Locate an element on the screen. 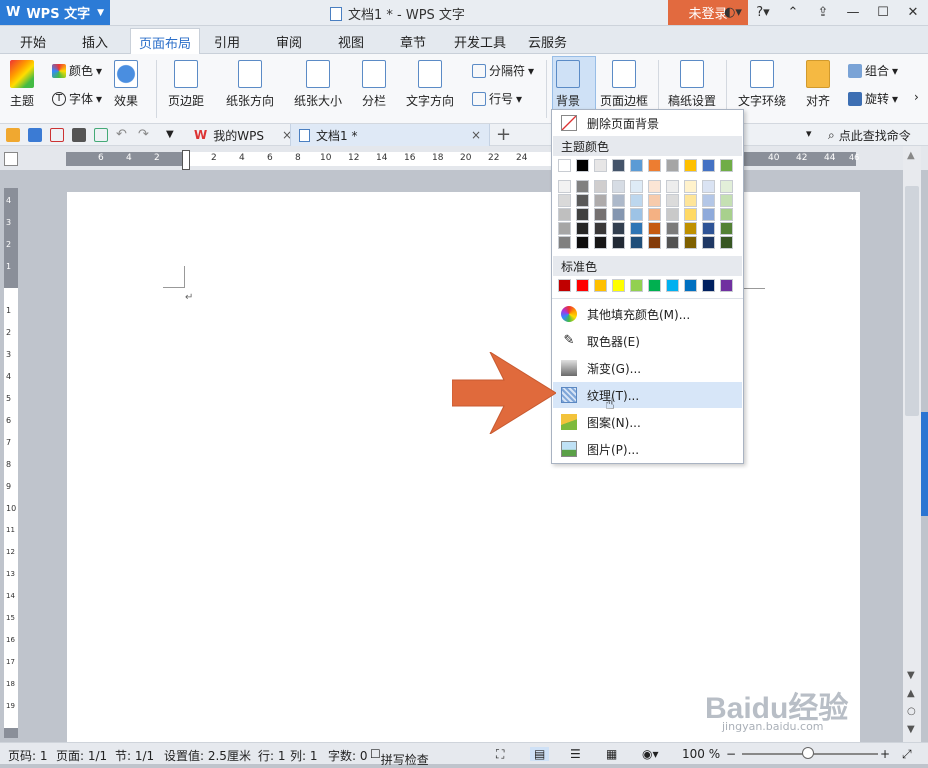  ribbon-scroll-right-icon: › is located at coordinates (916, 97).